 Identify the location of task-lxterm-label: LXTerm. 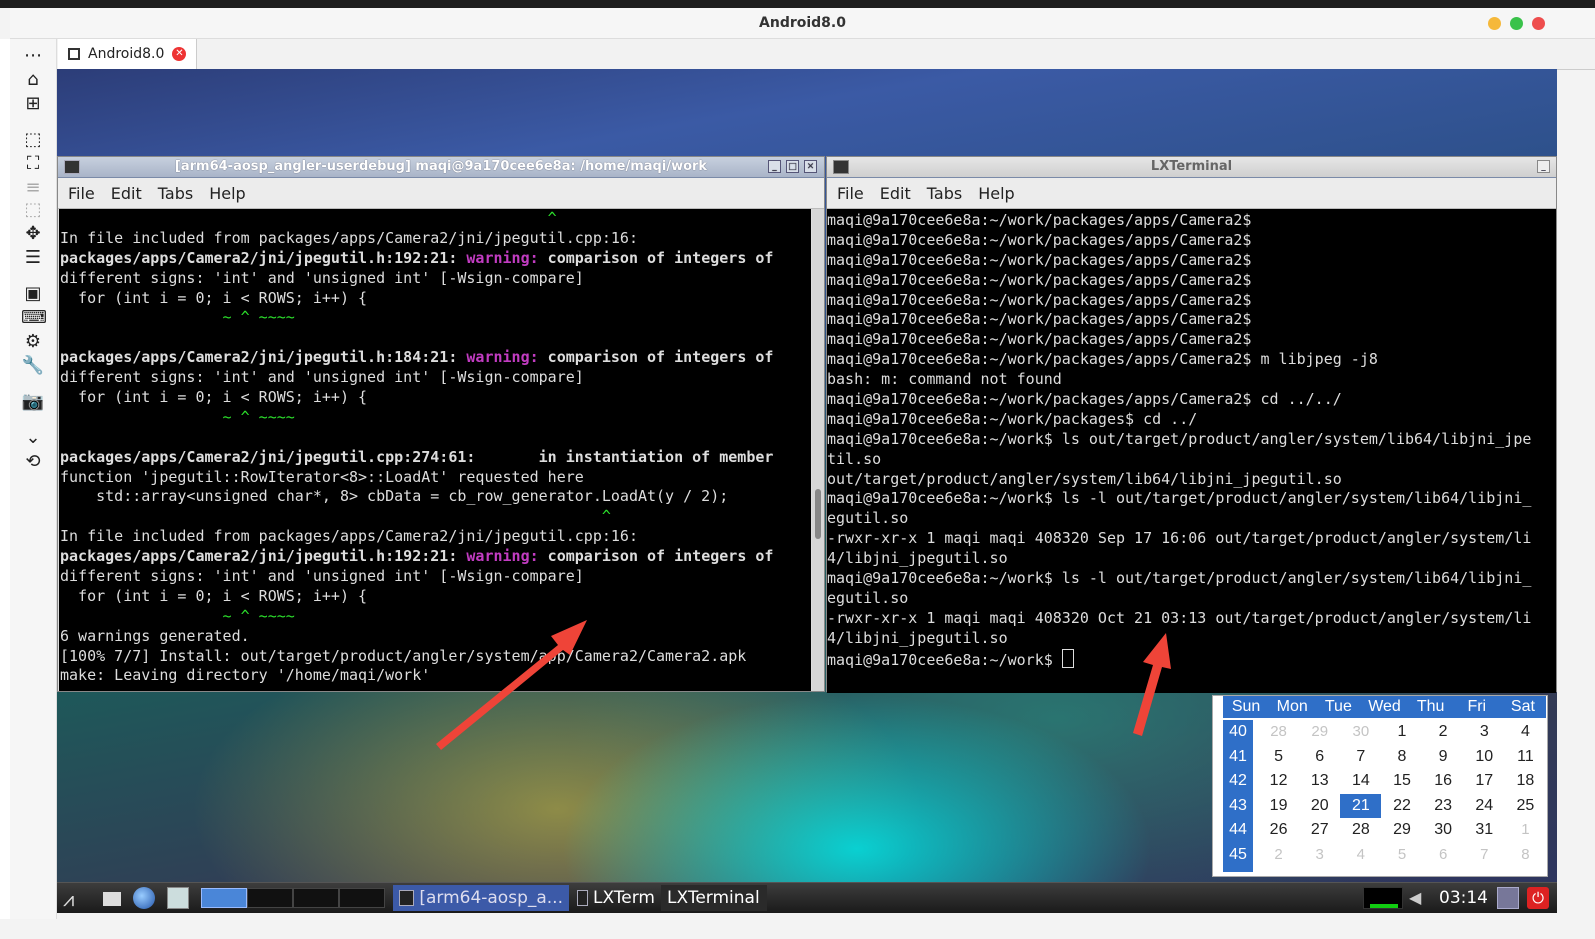
(623, 898).